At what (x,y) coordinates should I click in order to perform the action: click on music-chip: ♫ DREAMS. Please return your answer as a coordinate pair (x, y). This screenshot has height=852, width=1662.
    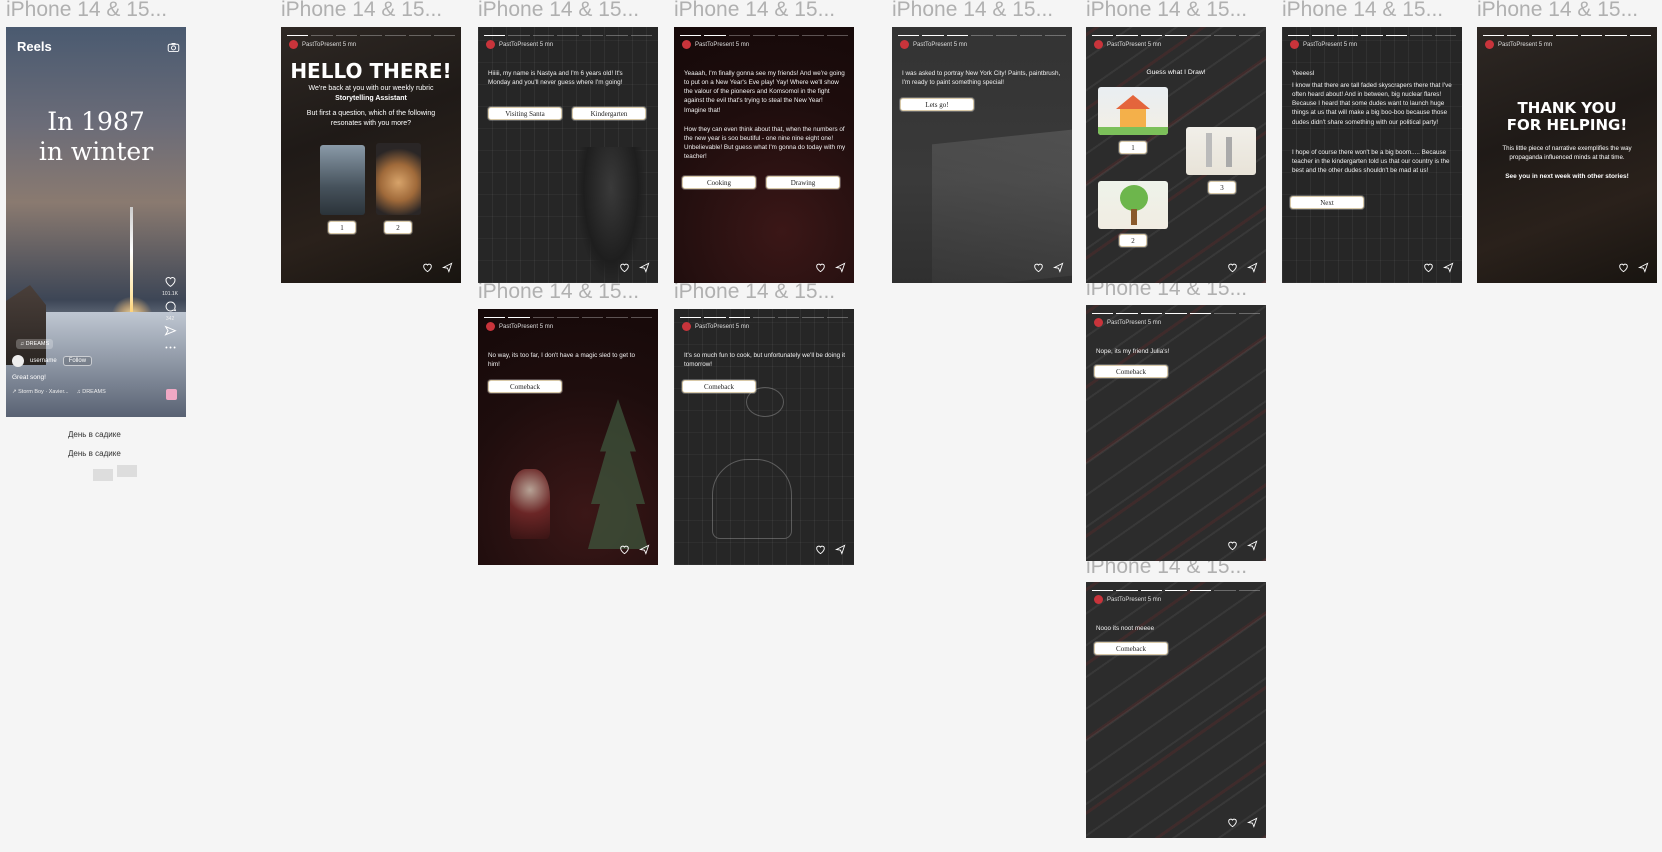
    Looking at the image, I should click on (35, 344).